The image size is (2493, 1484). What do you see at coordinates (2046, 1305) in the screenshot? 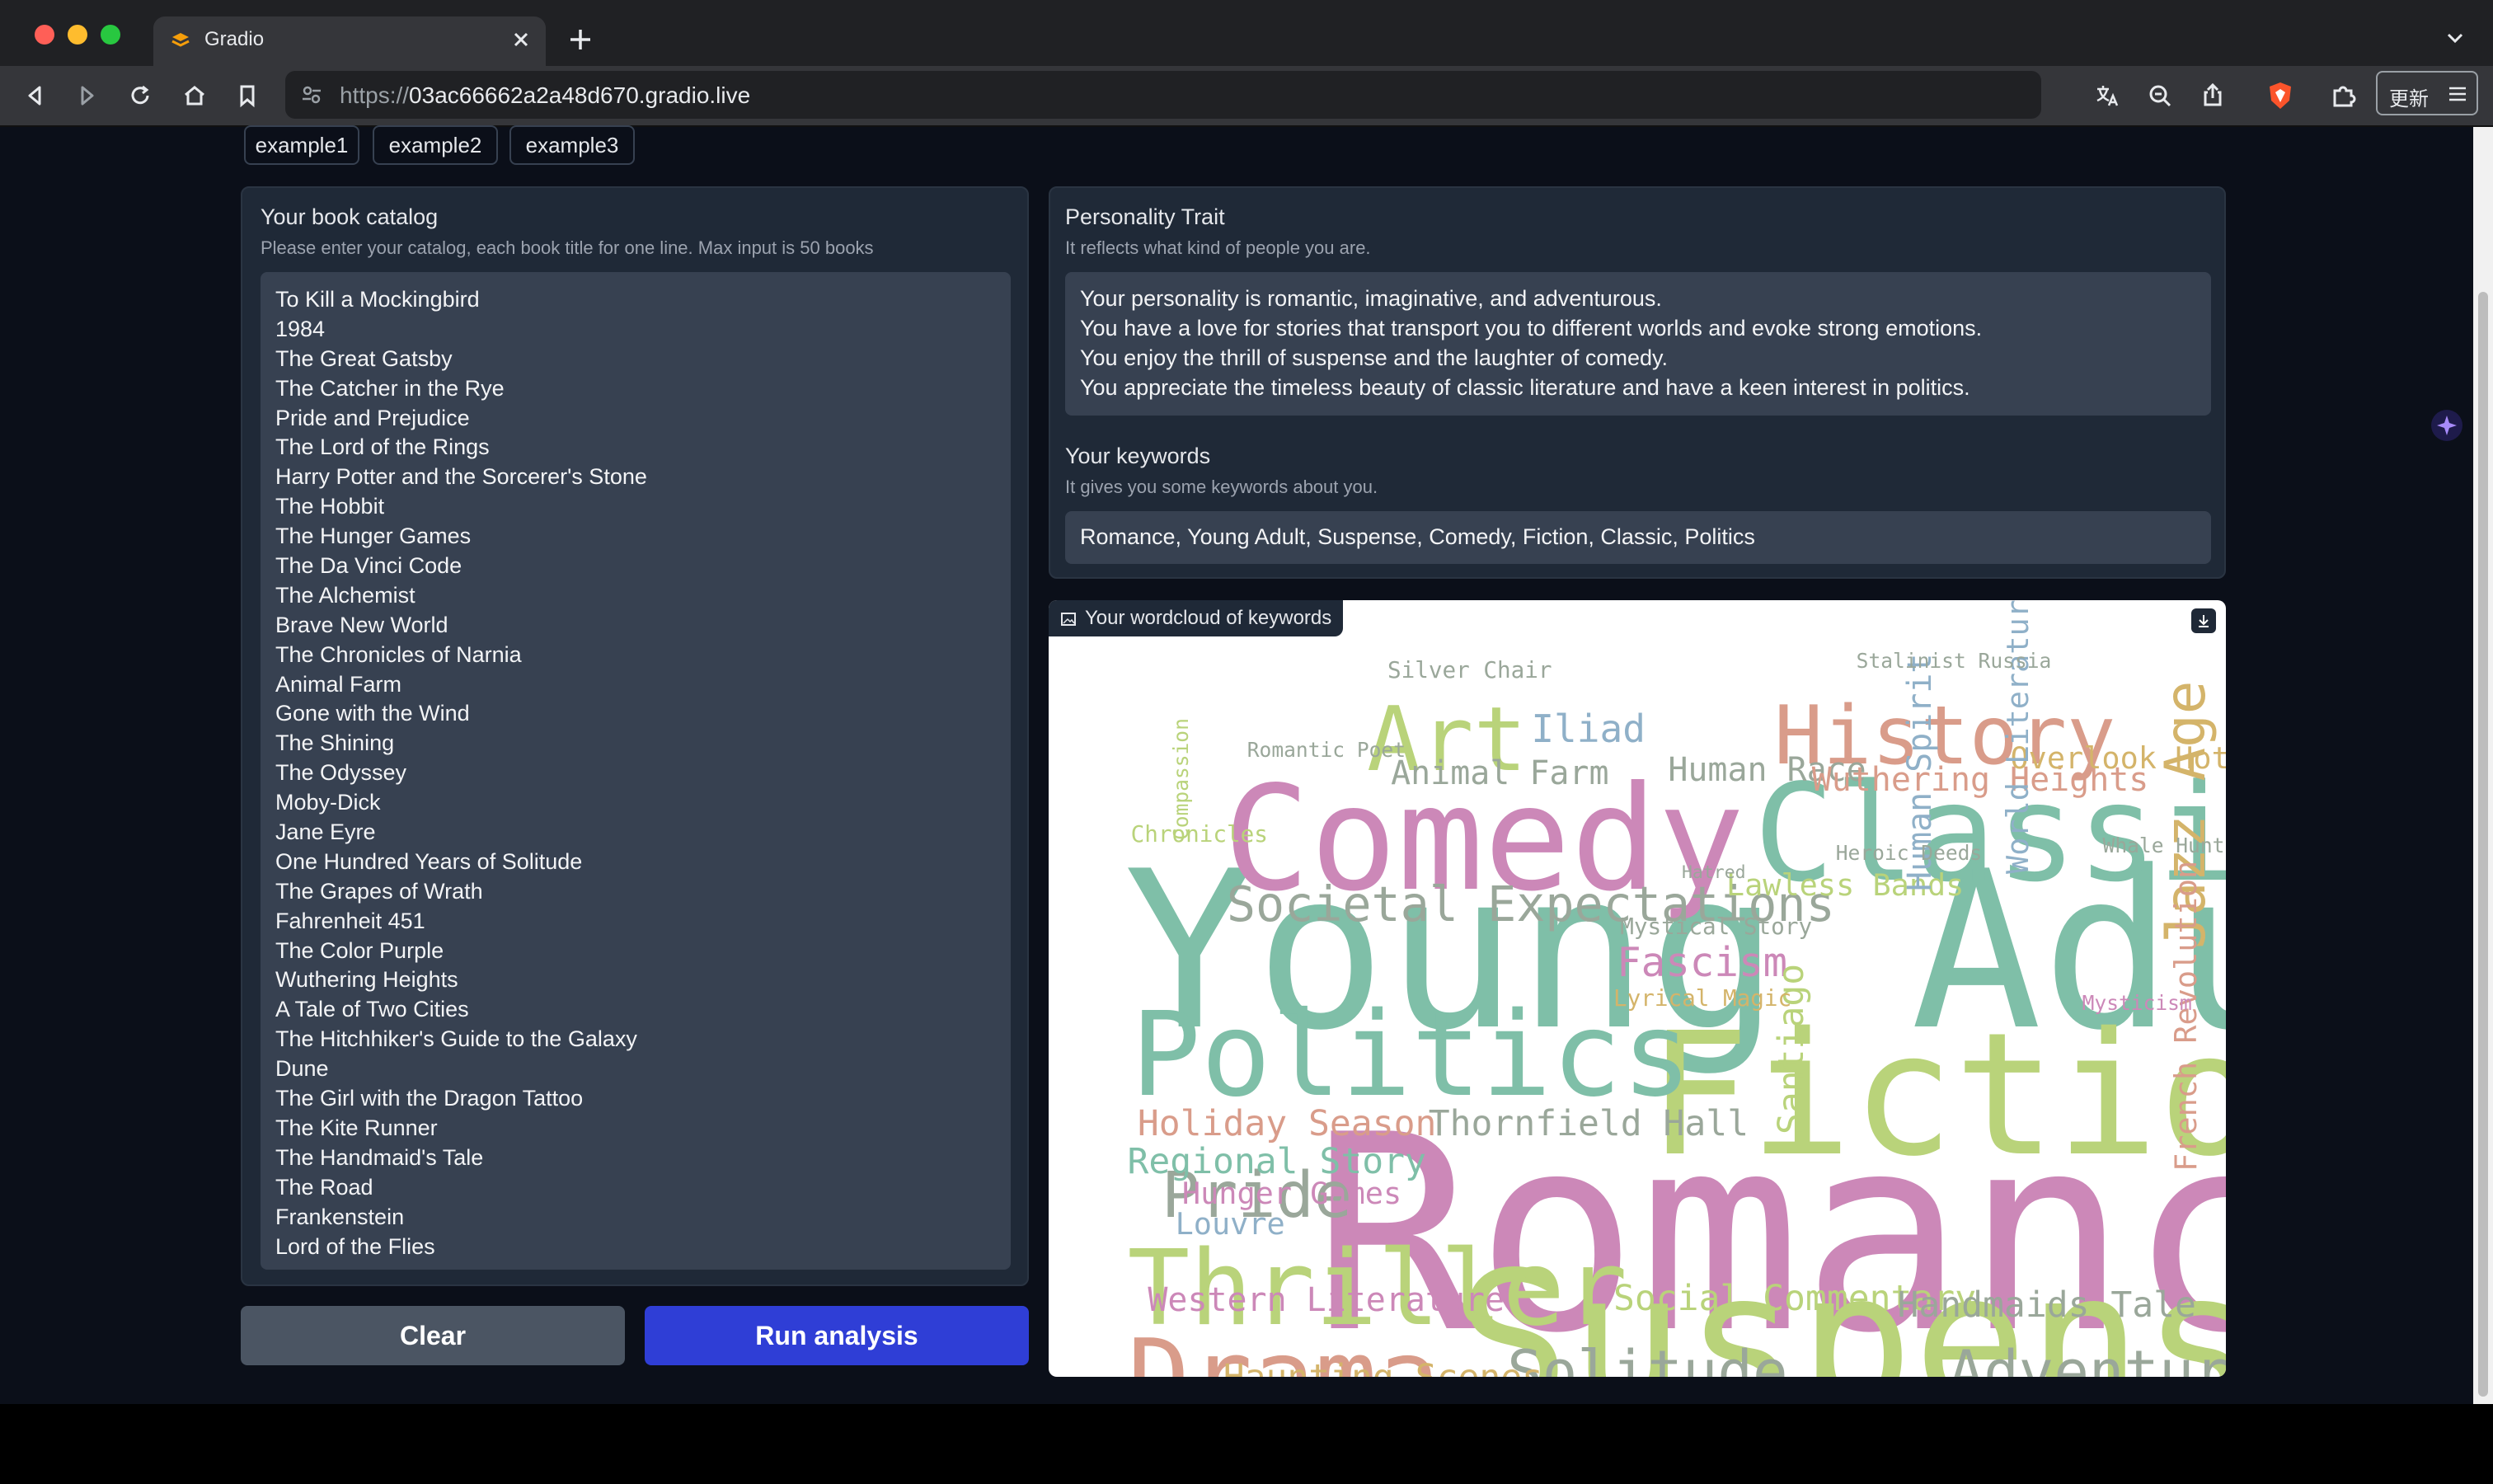
I see `wordcloud-word: Handmaids Tale` at bounding box center [2046, 1305].